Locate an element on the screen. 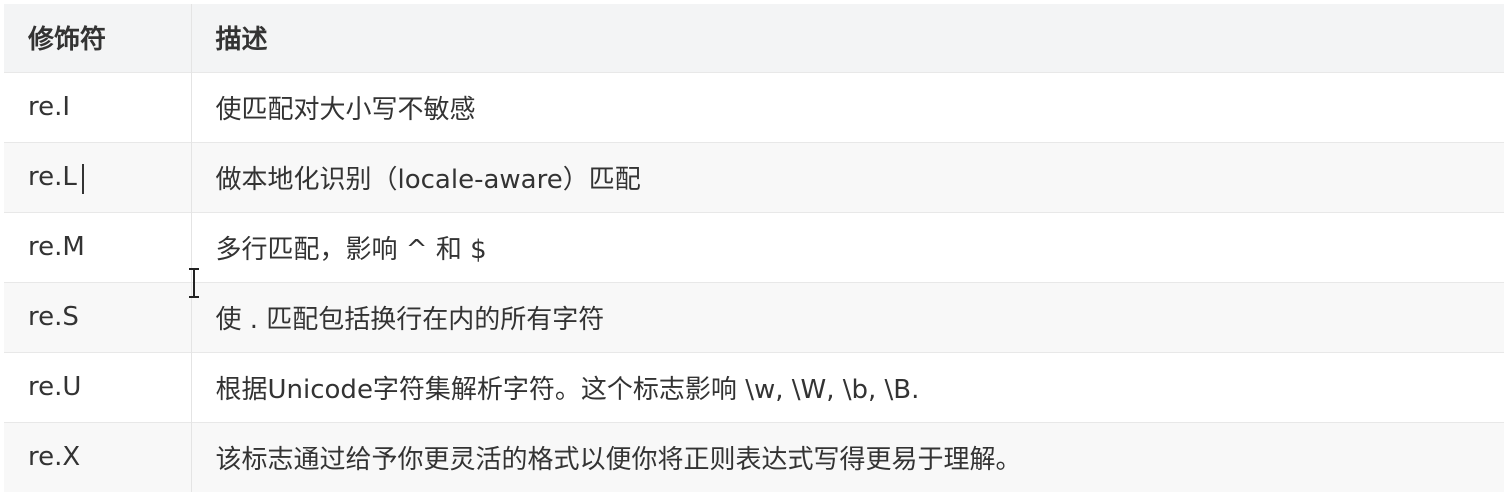 This screenshot has width=1509, height=500. table-row: re.X 该标志通过给予你更灵活的格式以便你将正则表达式写得更易于理解。 is located at coordinates (754, 457).